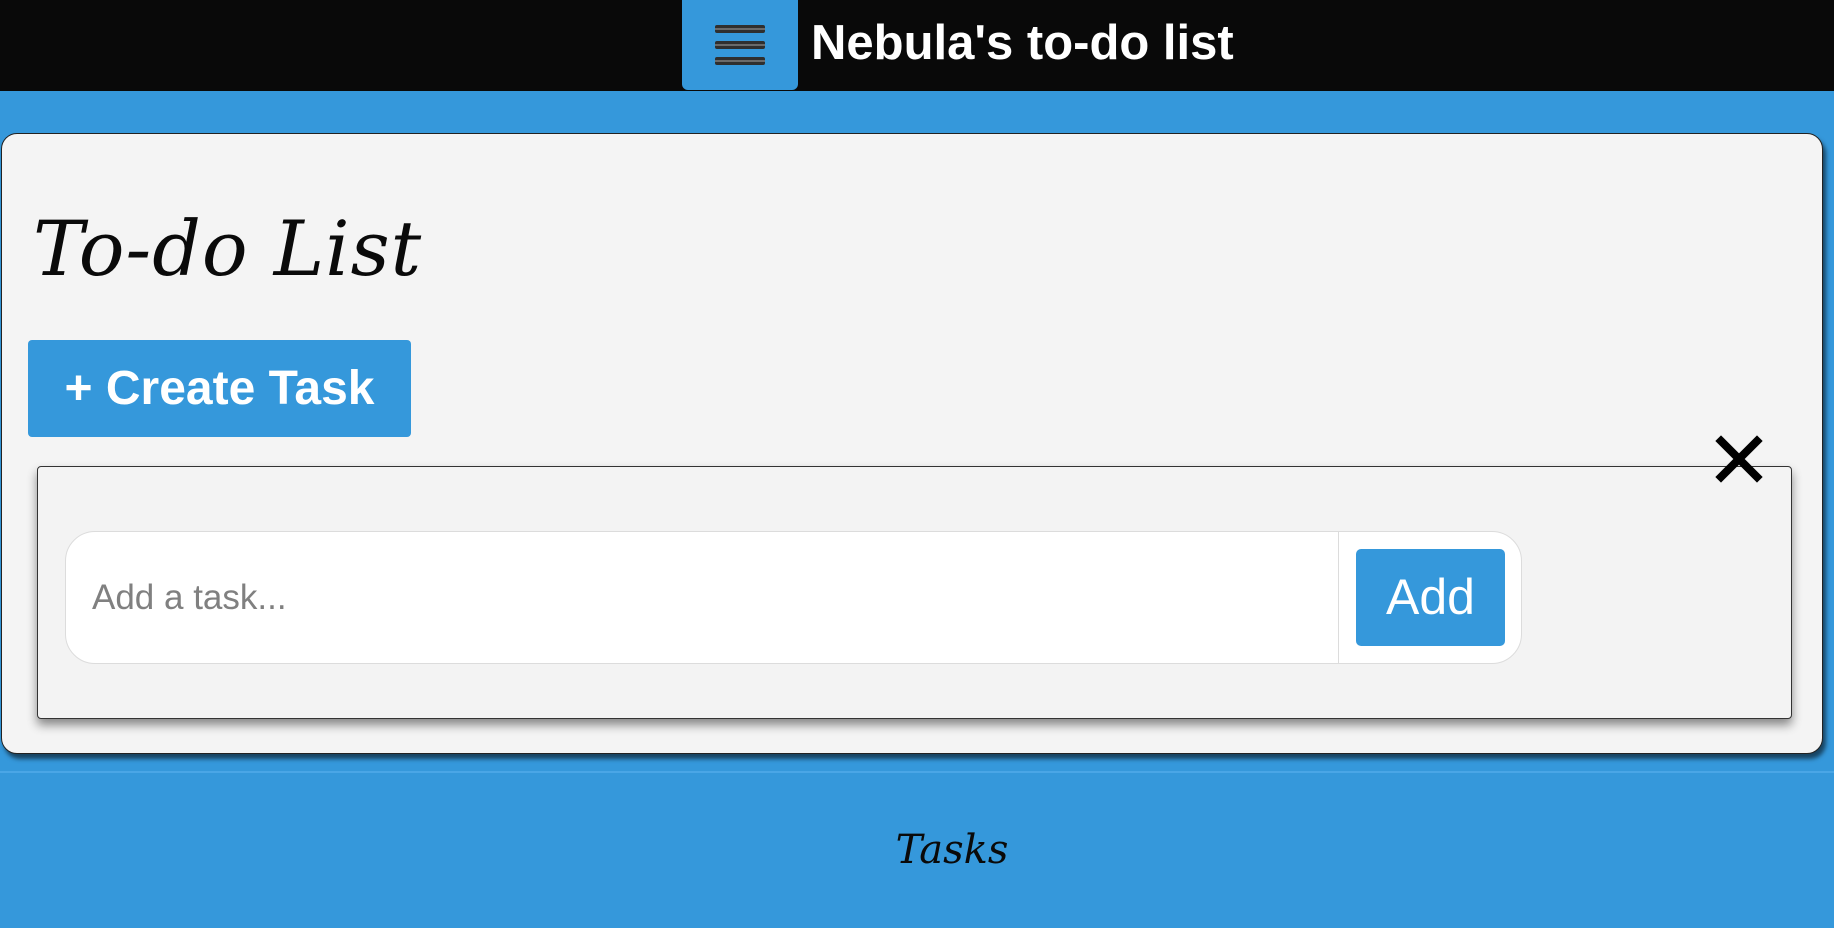 This screenshot has height=928, width=1834. I want to click on tasks-section-label: Tasks, so click(952, 850).